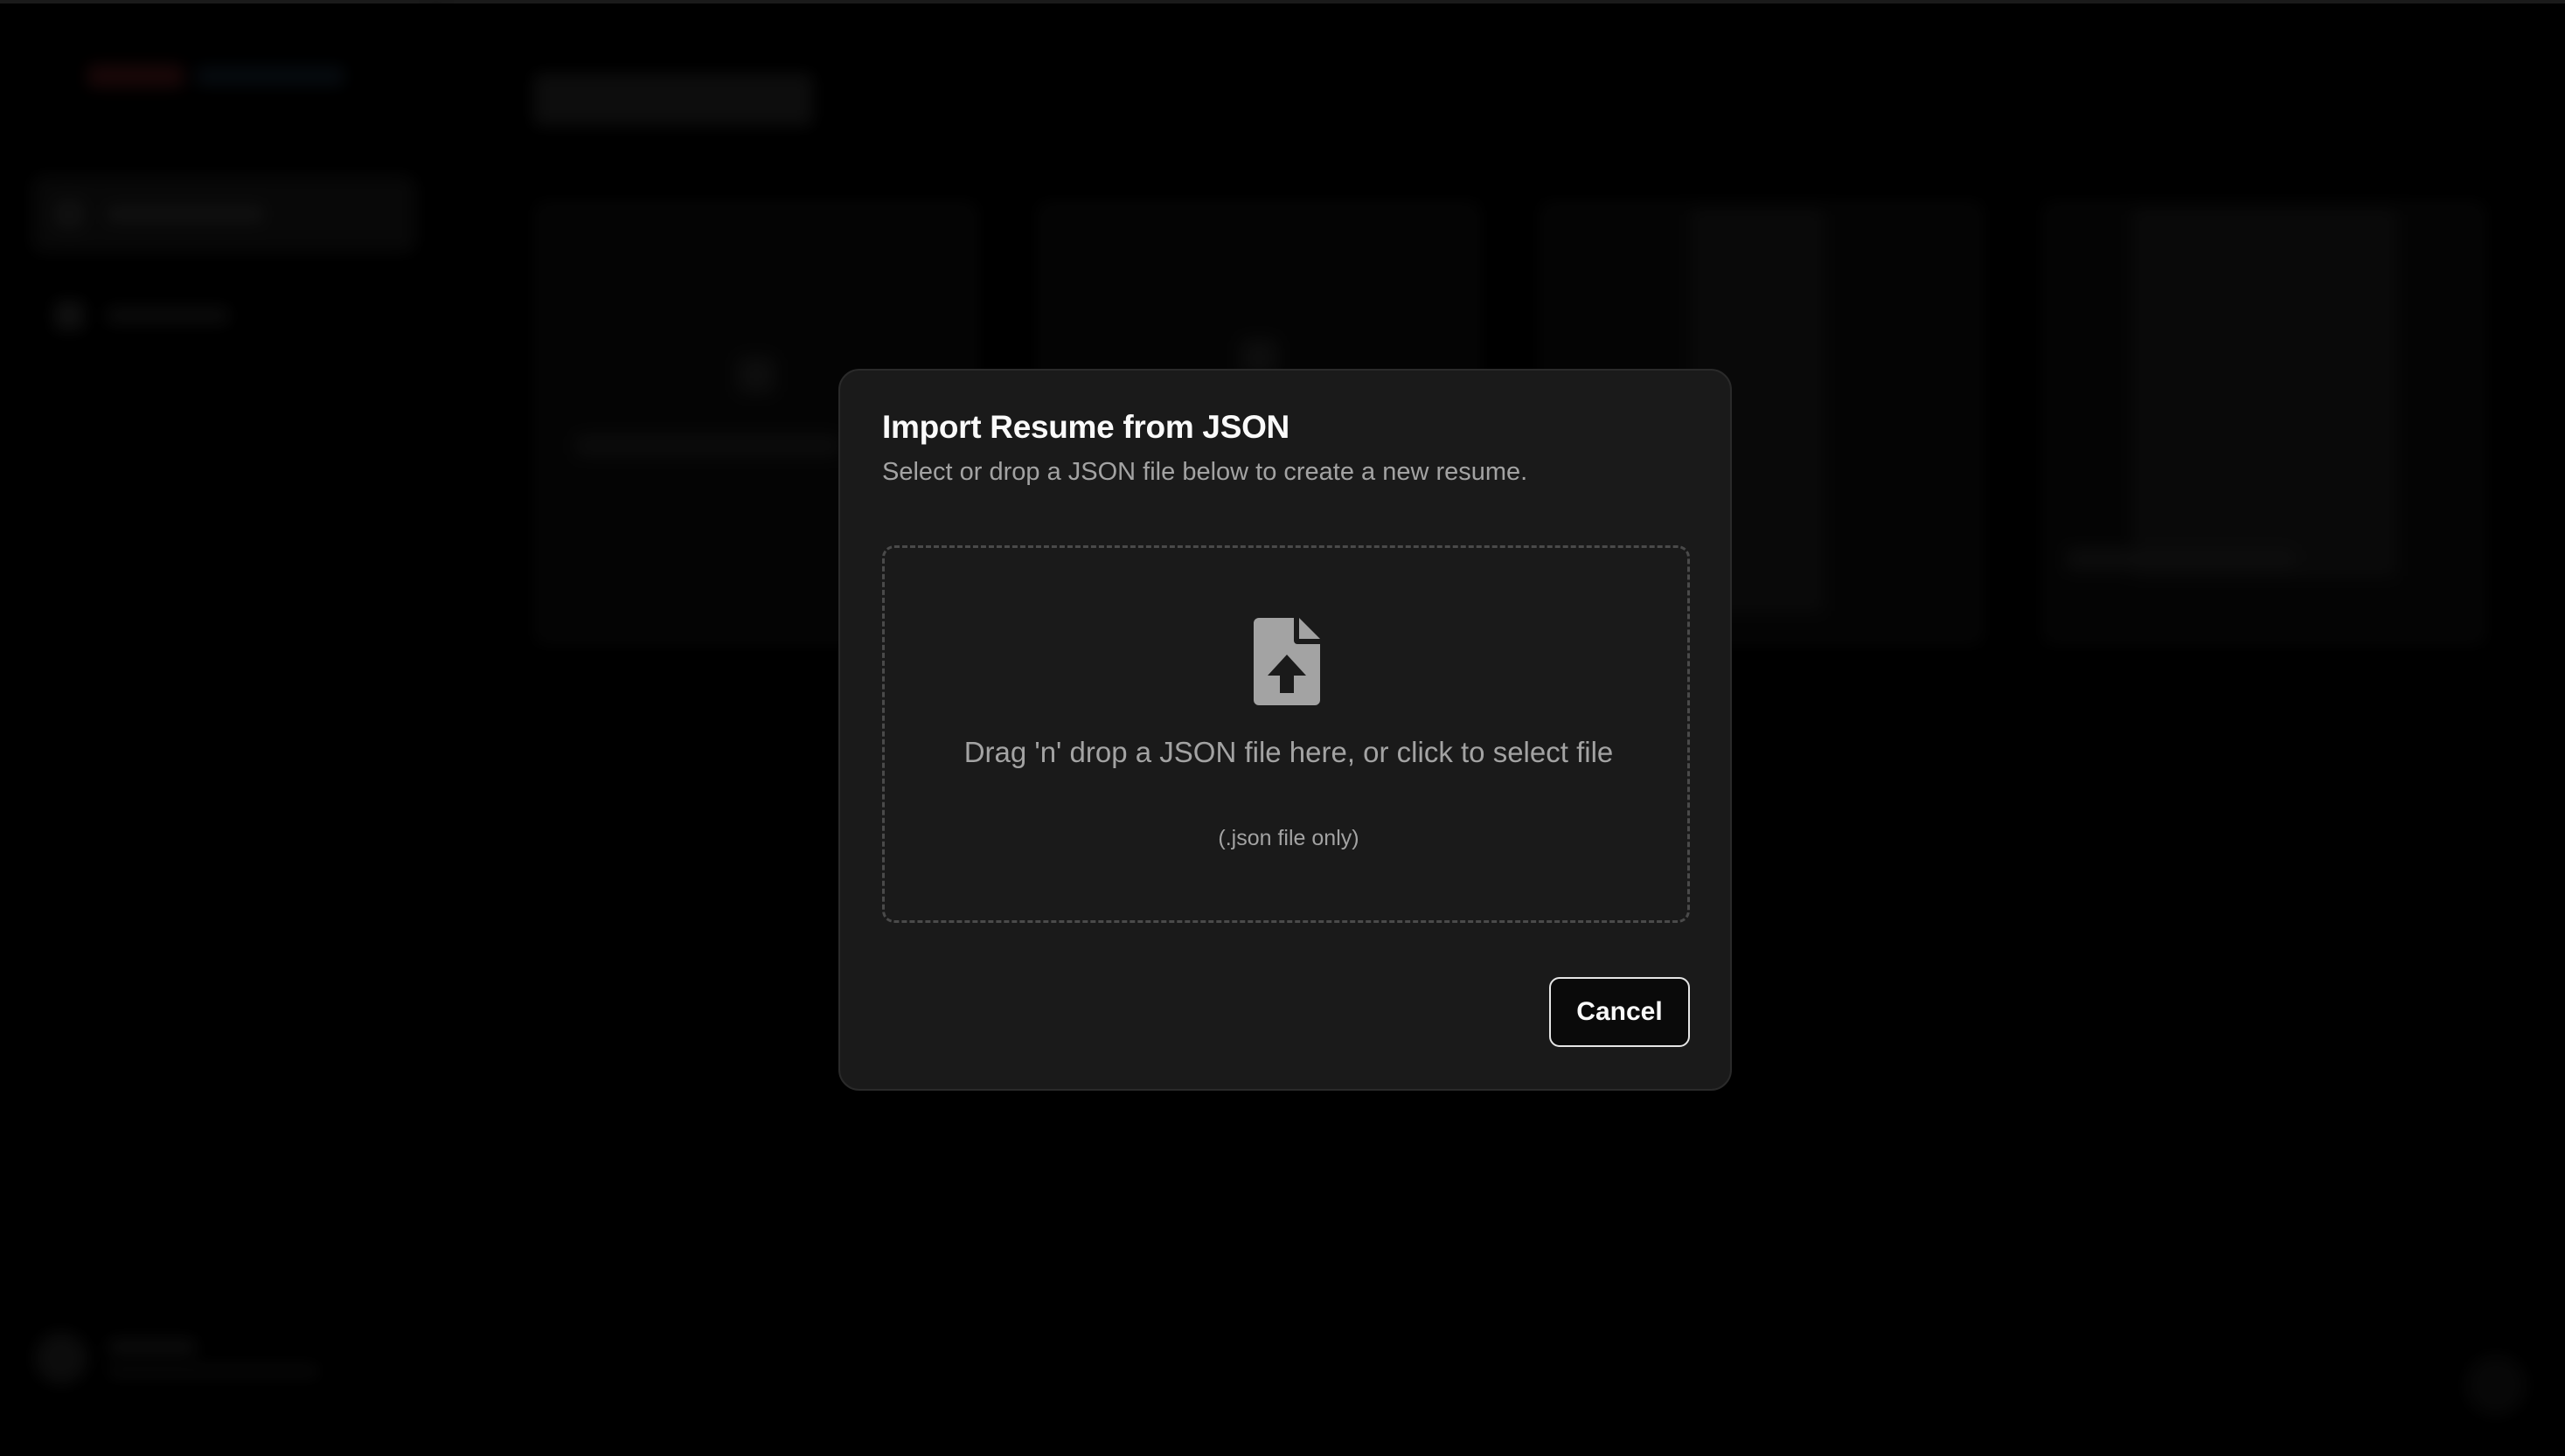 This screenshot has width=2565, height=1456. I want to click on cancel-button: Cancel, so click(1619, 1012).